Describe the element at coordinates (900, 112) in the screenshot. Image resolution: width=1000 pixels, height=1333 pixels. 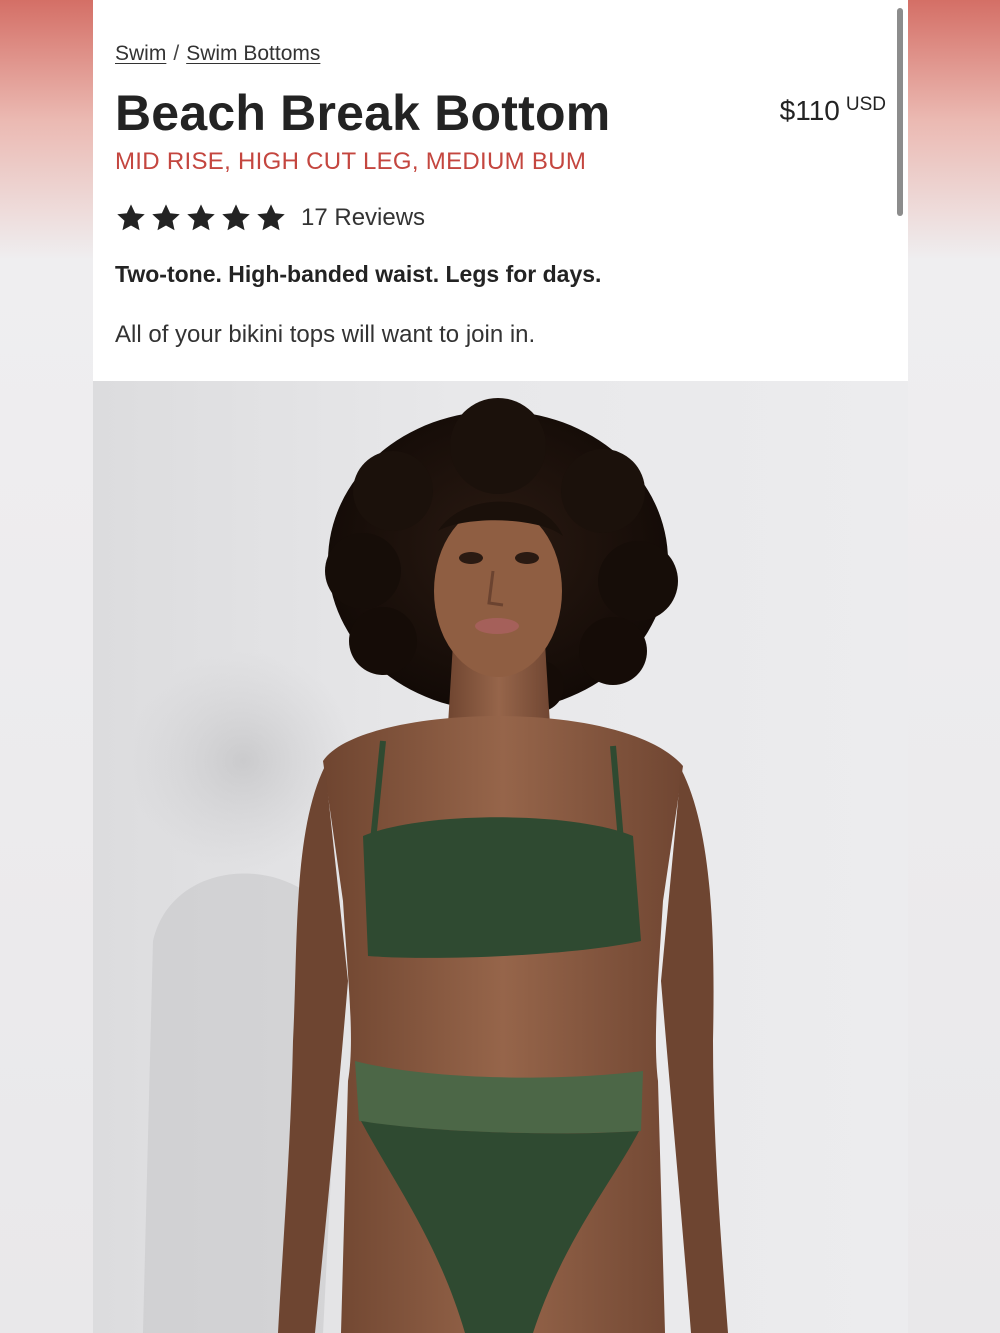
I see `scrollbar-thumb` at that location.